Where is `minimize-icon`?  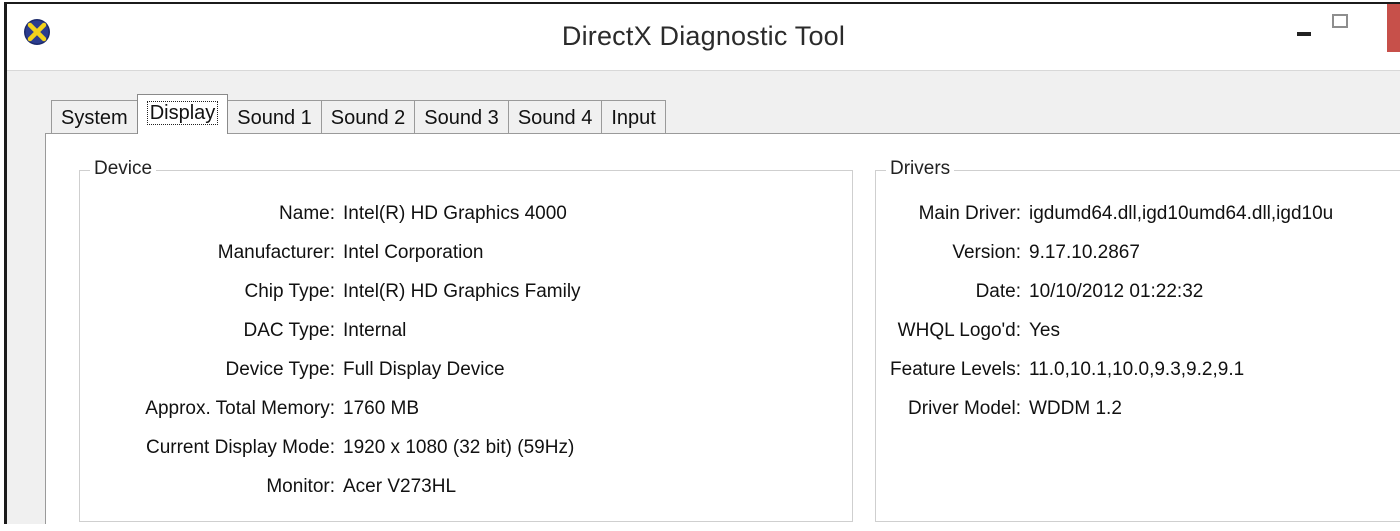 minimize-icon is located at coordinates (1304, 34).